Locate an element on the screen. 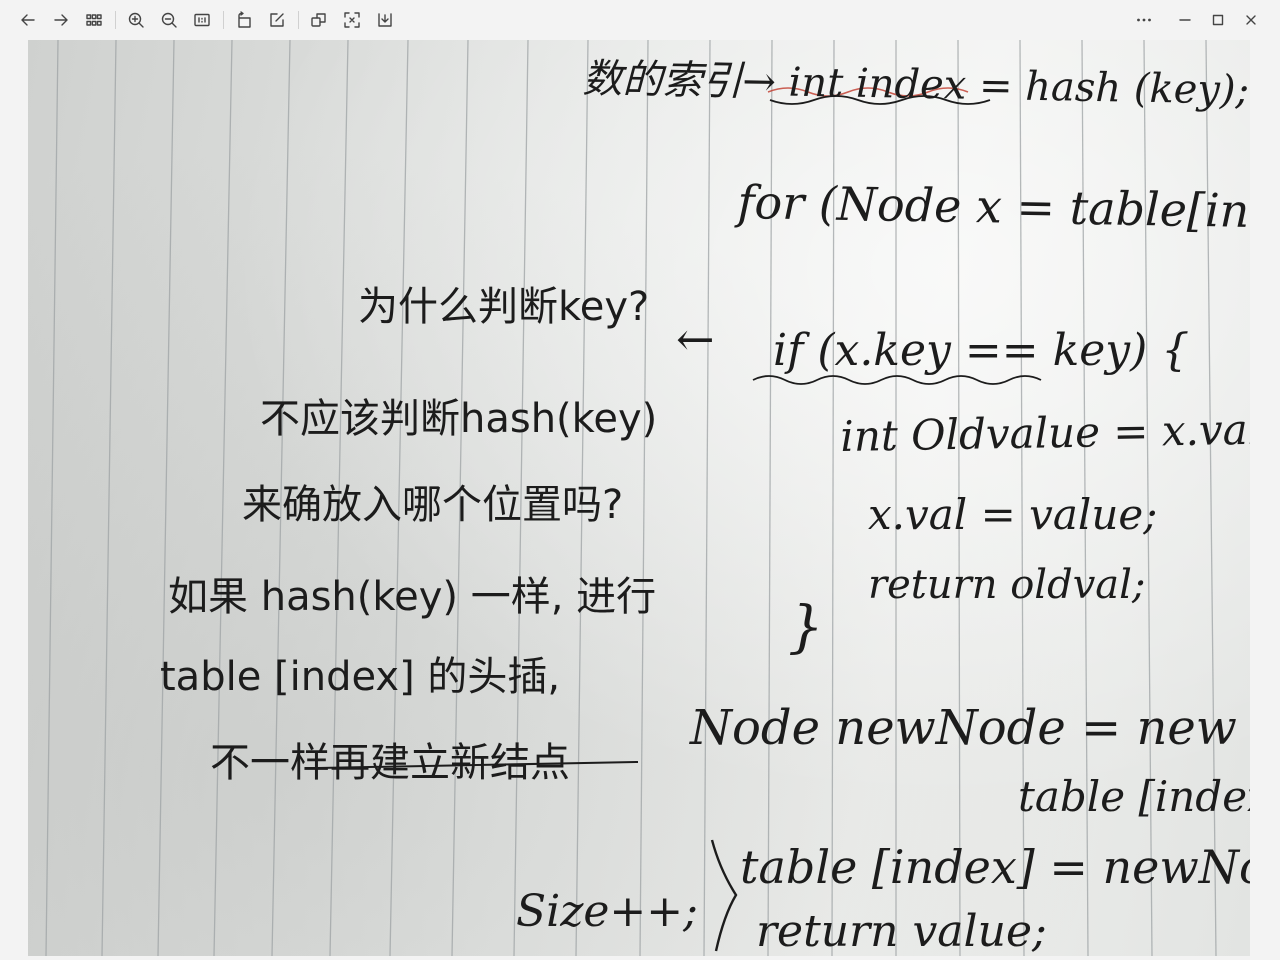 The image size is (1280, 960). forward-arrow-icon is located at coordinates (61, 20).